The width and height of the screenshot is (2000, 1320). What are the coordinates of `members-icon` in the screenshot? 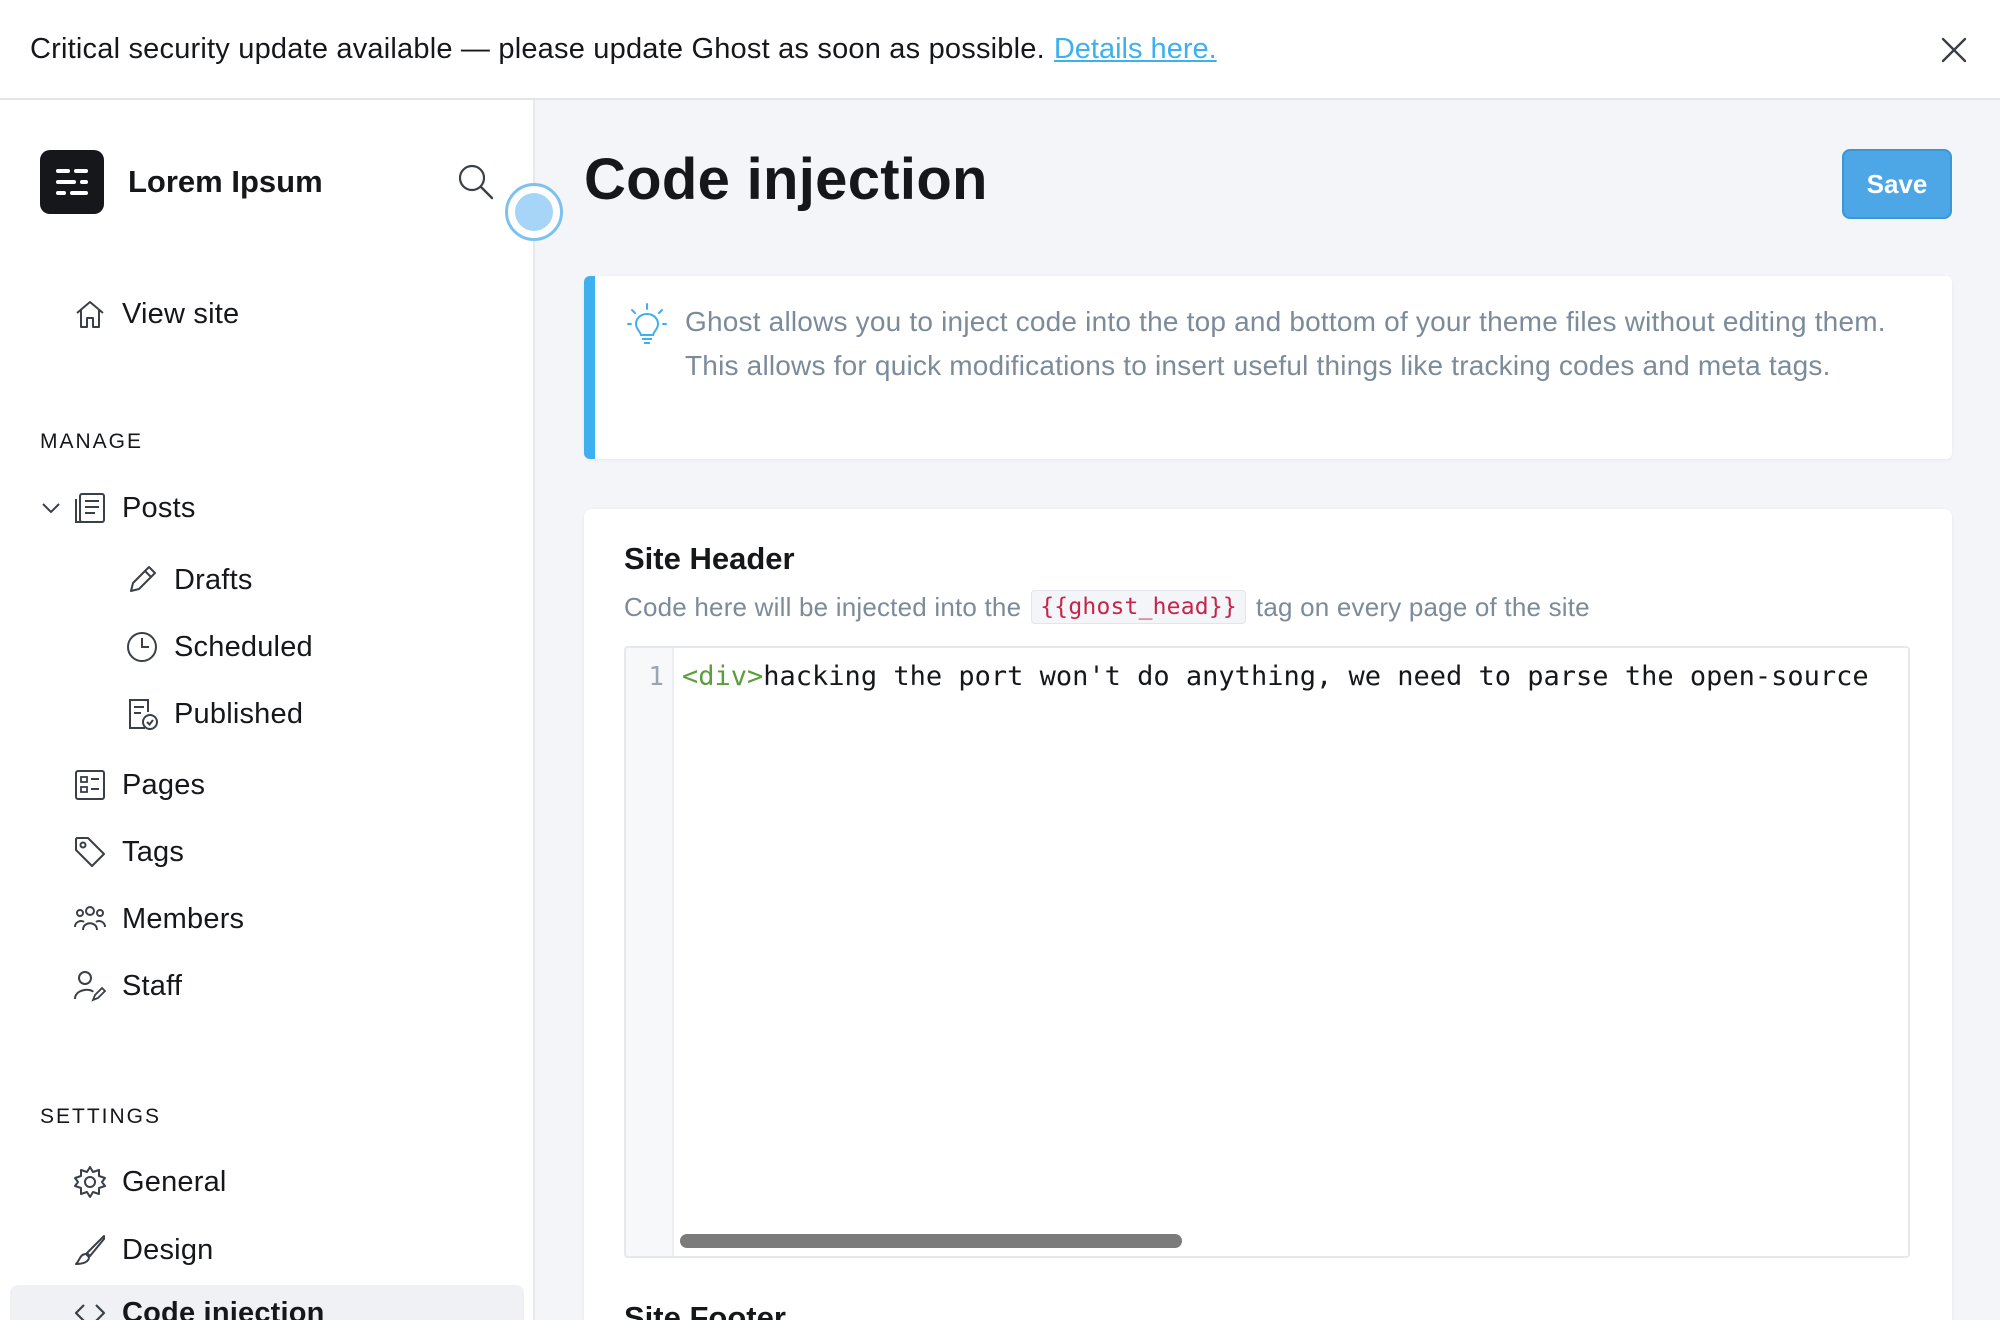 It's located at (90, 919).